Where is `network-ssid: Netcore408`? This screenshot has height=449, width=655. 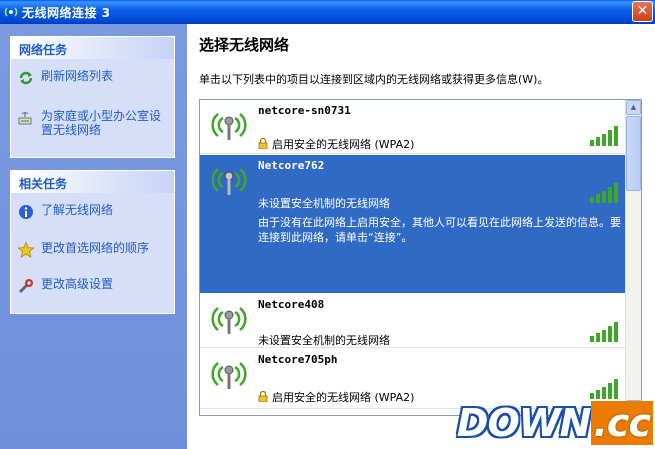
network-ssid: Netcore408 is located at coordinates (291, 304).